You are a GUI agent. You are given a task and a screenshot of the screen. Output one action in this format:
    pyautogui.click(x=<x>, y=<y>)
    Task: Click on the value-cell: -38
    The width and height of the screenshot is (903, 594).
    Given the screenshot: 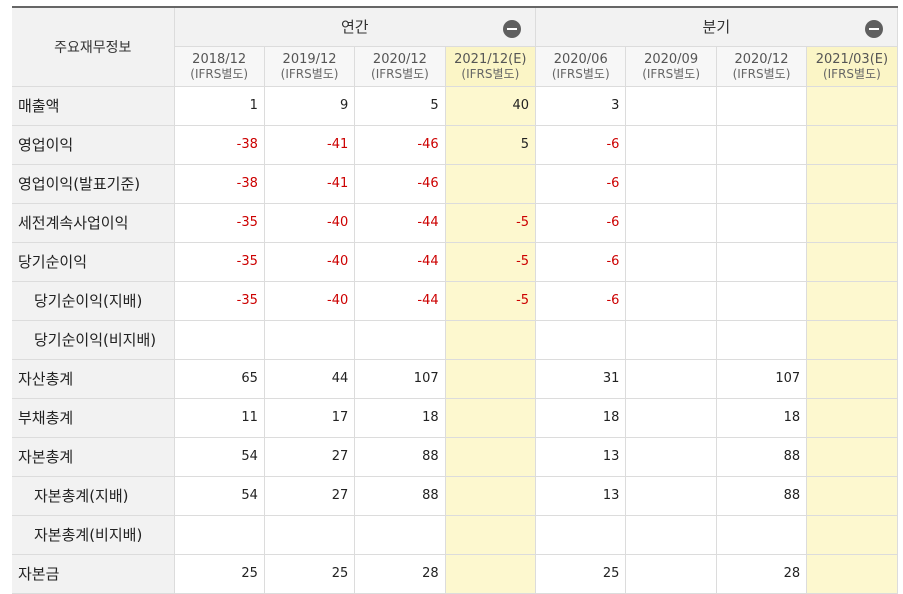 What is the action you would take?
    pyautogui.click(x=219, y=144)
    